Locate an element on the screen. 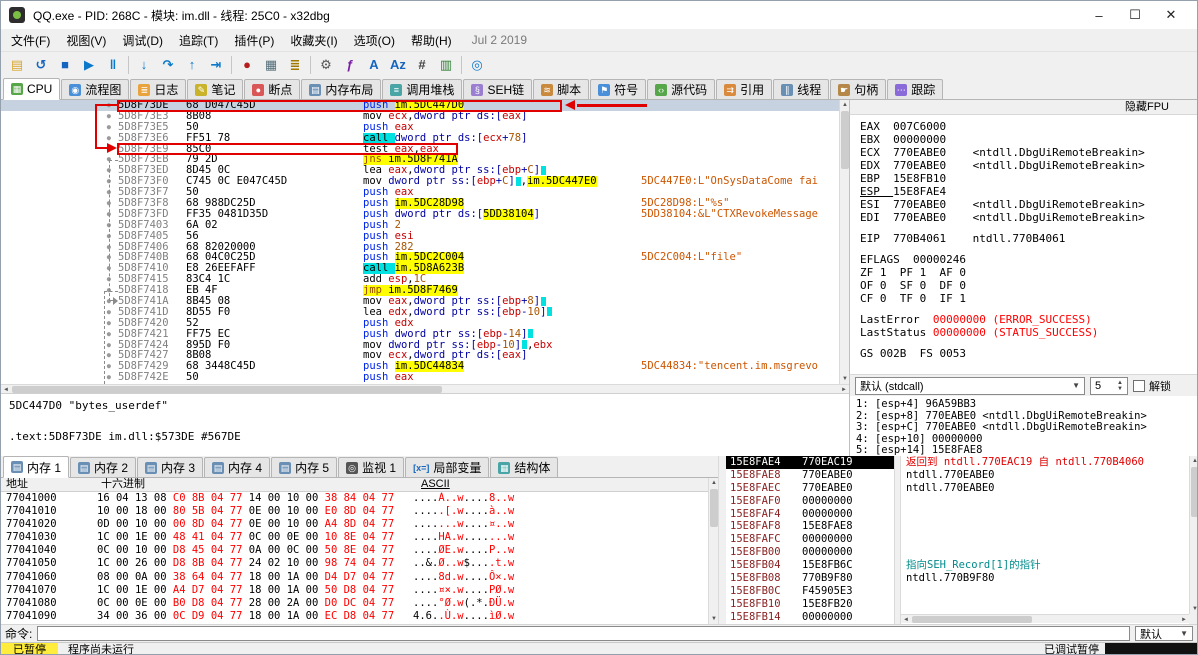 The height and width of the screenshot is (655, 1198). calling-convention-select: 默认 (stdcall) ▼ is located at coordinates (970, 385).